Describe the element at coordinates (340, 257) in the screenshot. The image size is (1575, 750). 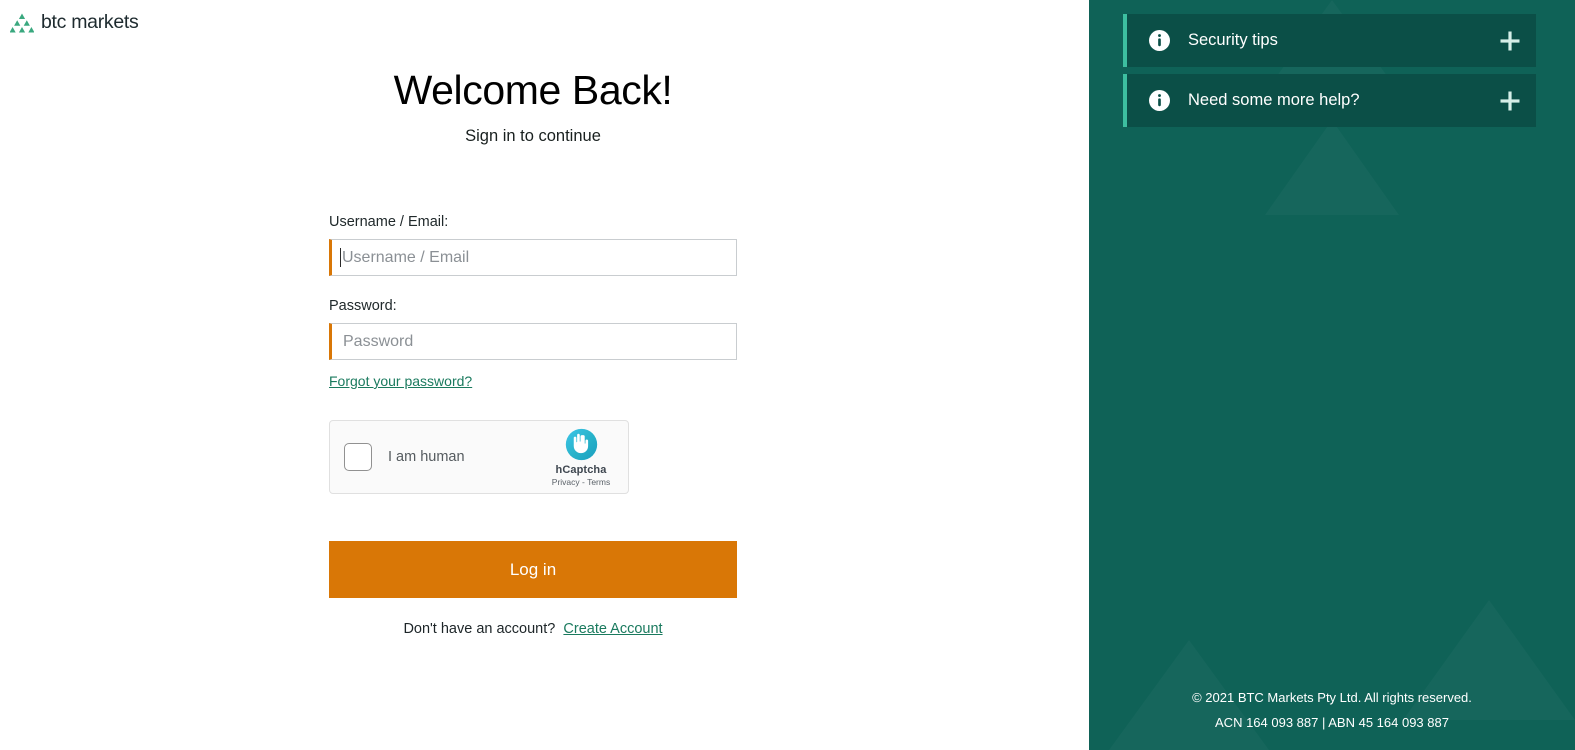
I see `text-caret` at that location.